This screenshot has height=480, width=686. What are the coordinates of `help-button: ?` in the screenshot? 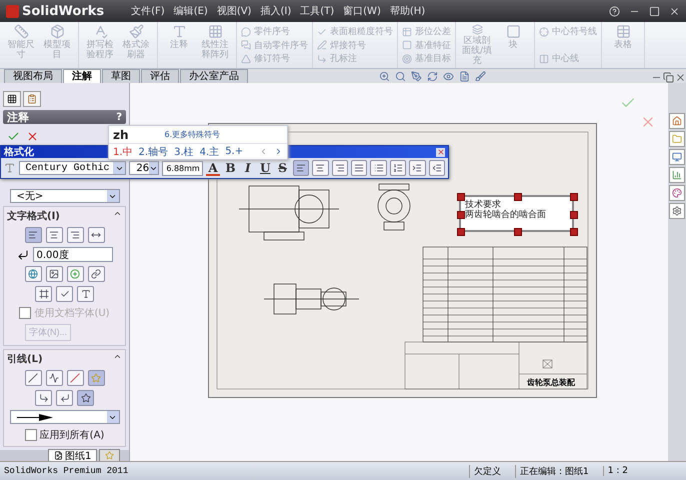 It's located at (119, 117).